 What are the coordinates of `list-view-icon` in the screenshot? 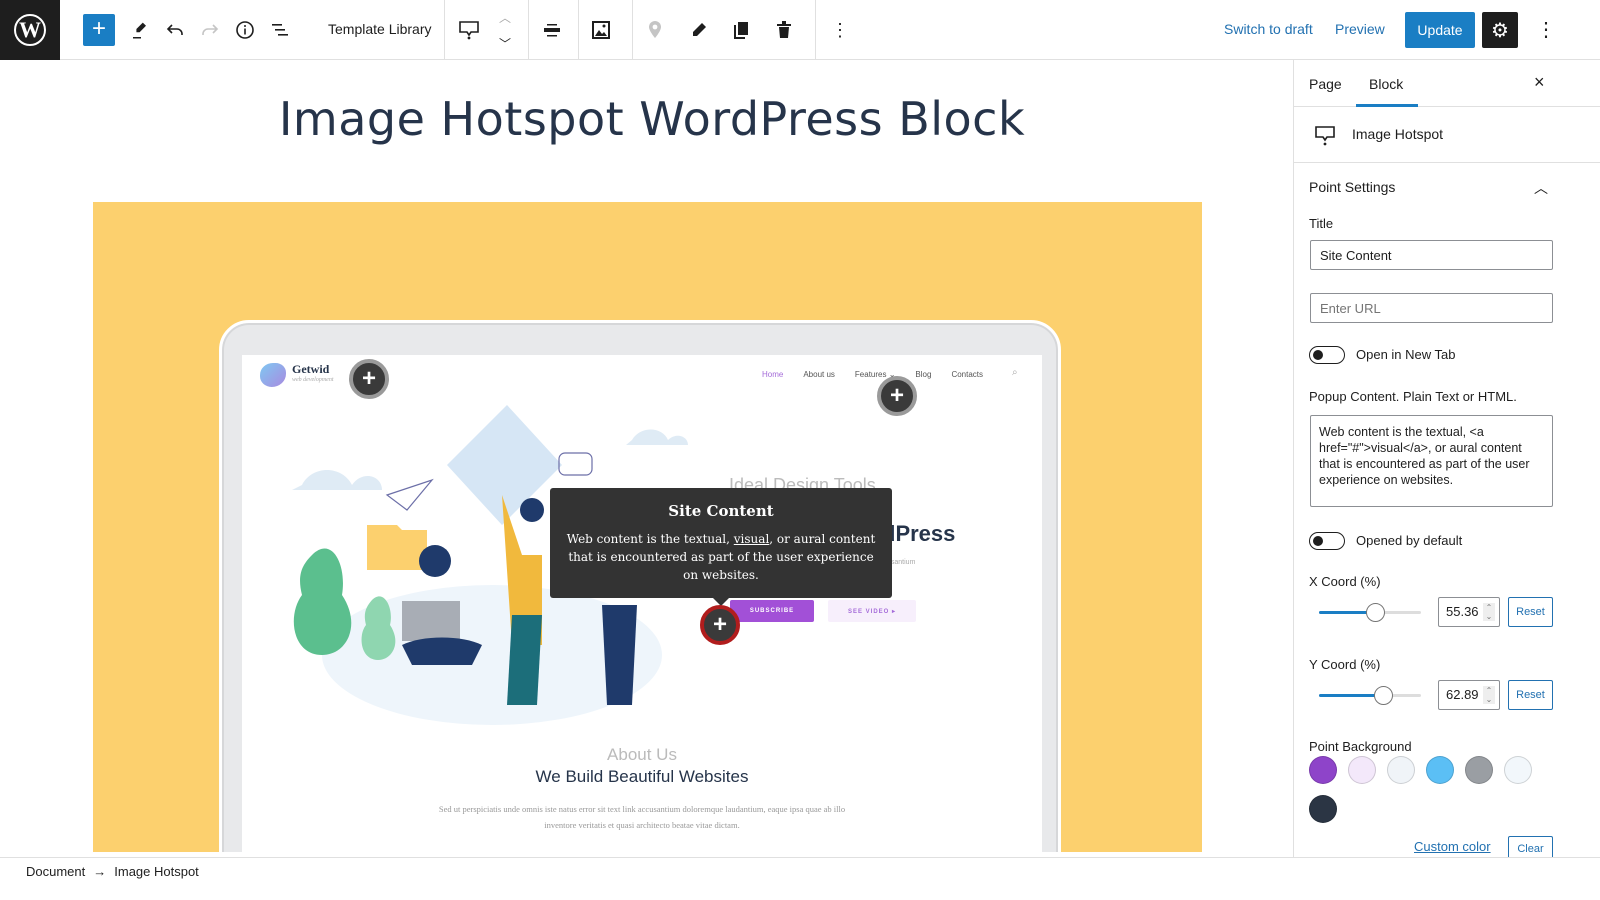 It's located at (280, 30).